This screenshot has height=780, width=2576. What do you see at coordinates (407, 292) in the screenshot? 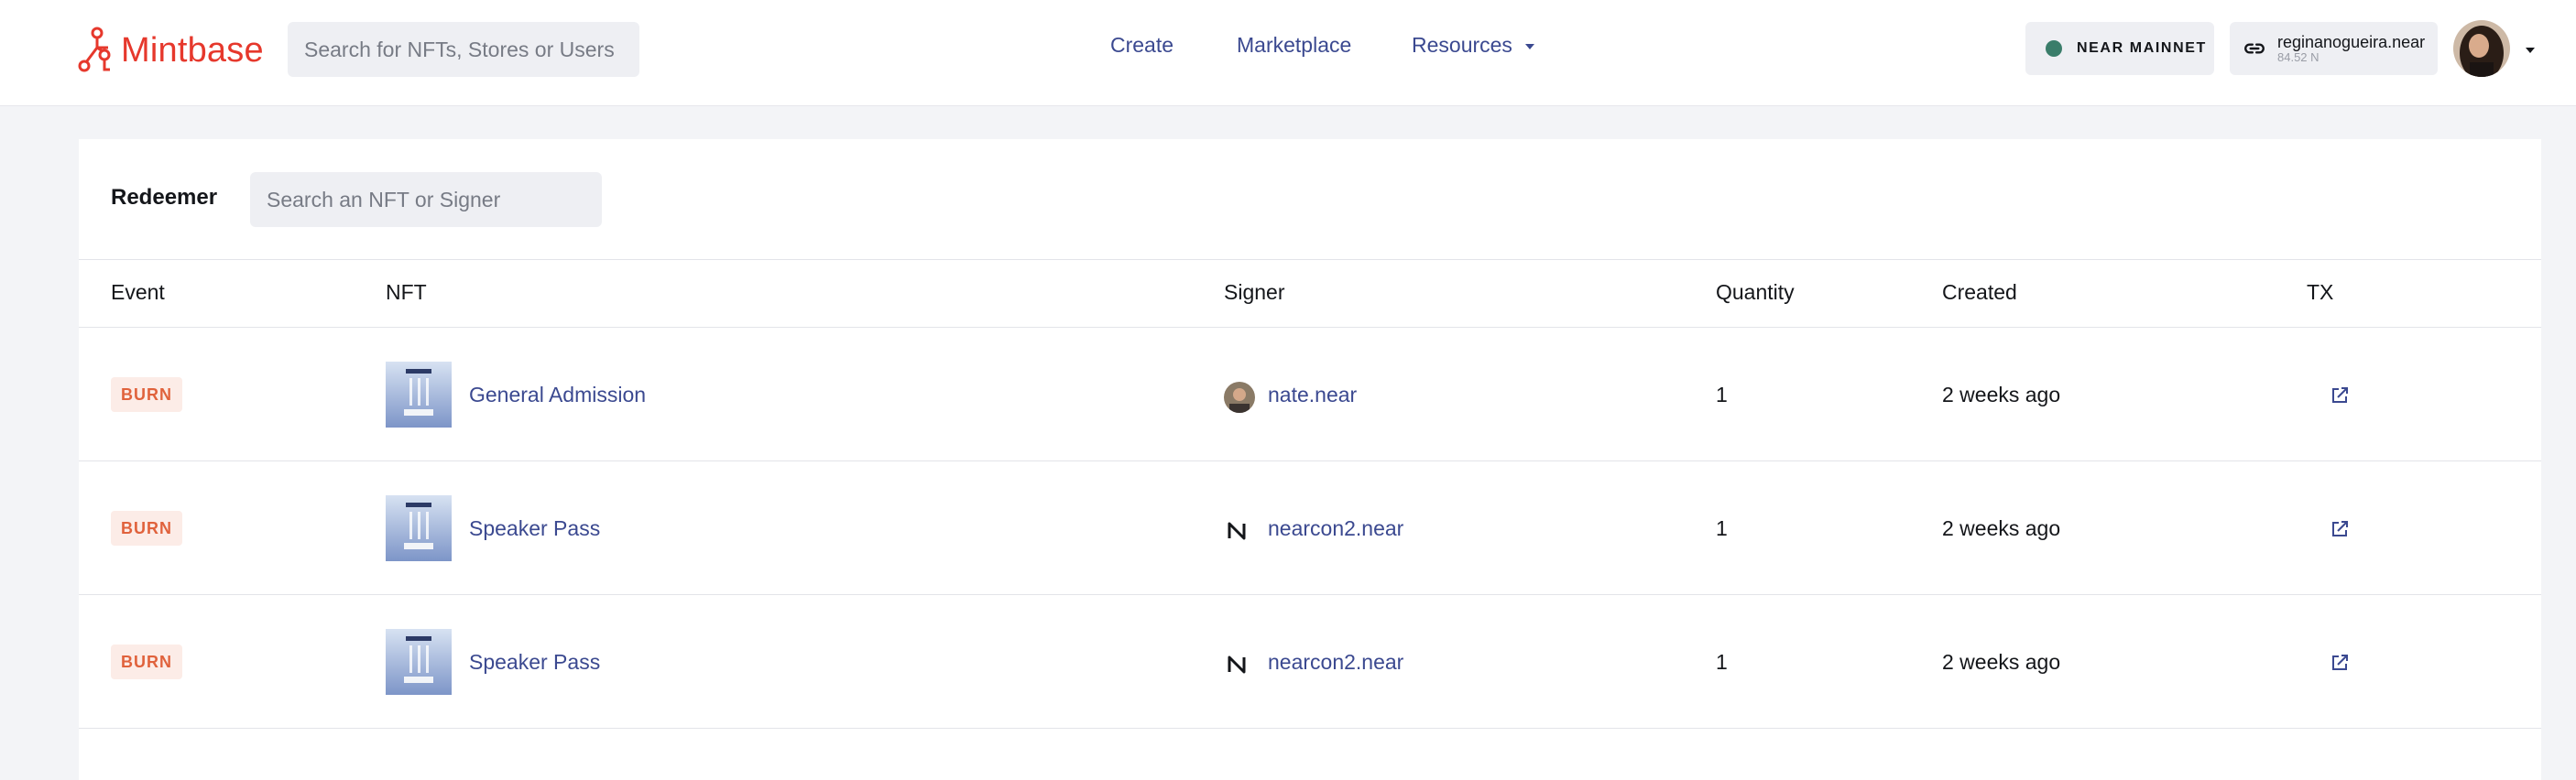
I see `column-header-nft: NFT` at bounding box center [407, 292].